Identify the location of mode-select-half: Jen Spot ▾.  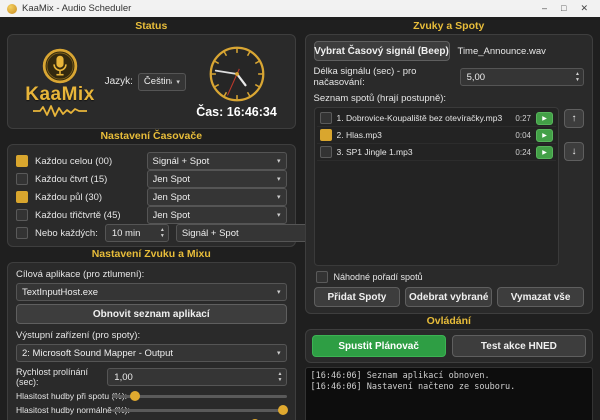
(216, 197).